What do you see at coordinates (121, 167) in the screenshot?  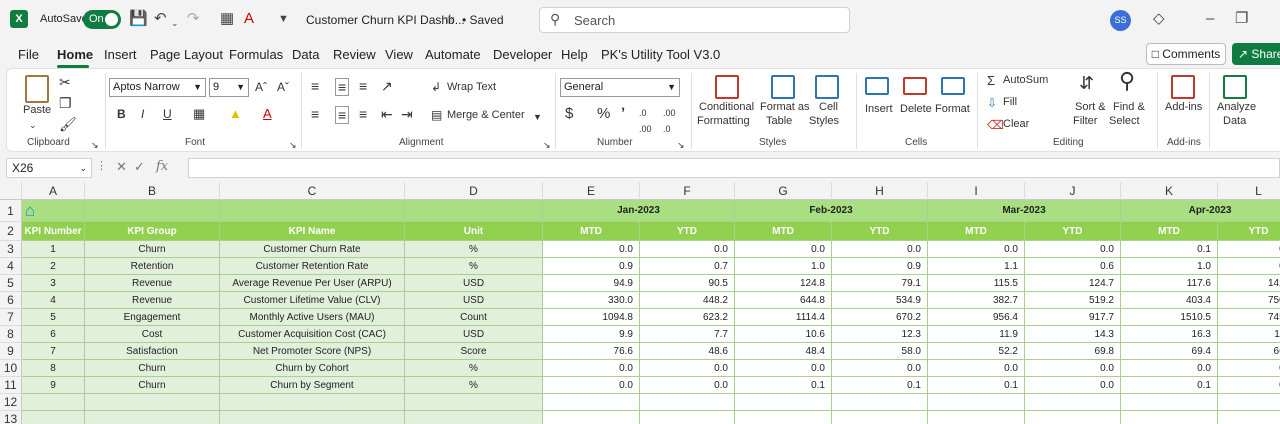 I see `cancel-icon: ✕` at bounding box center [121, 167].